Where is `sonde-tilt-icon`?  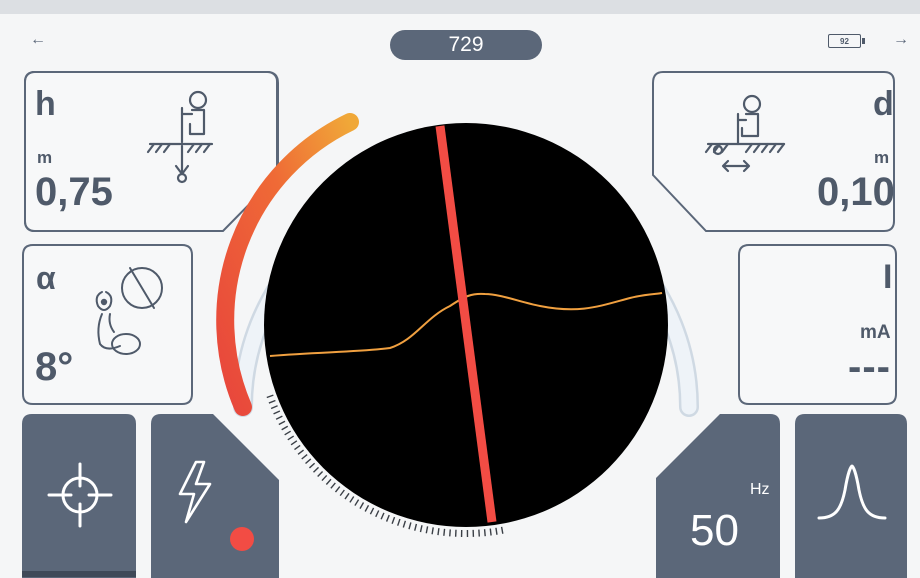
sonde-tilt-icon is located at coordinates (129, 311).